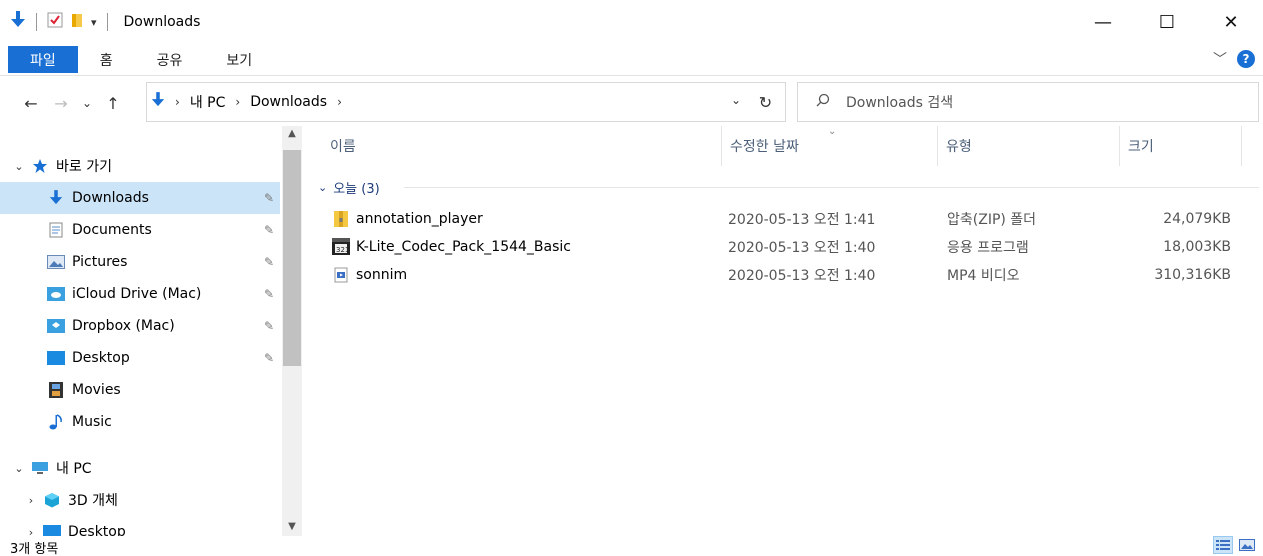 The width and height of the screenshot is (1263, 556). I want to click on tab-share: 공유, so click(170, 59).